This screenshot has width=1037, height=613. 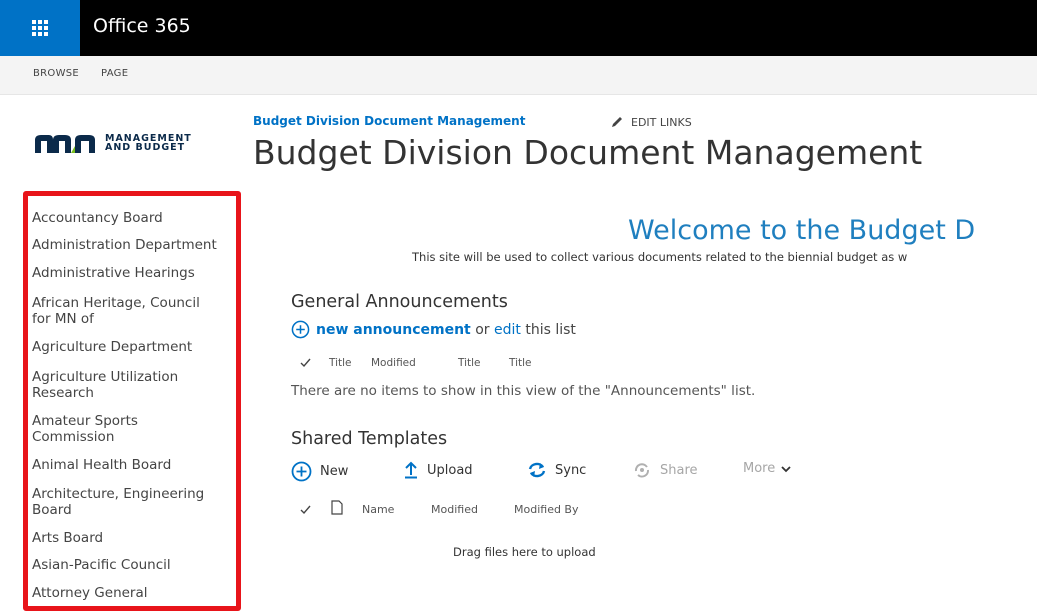 What do you see at coordinates (399, 302) in the screenshot?
I see `announcements-title: General Announcements` at bounding box center [399, 302].